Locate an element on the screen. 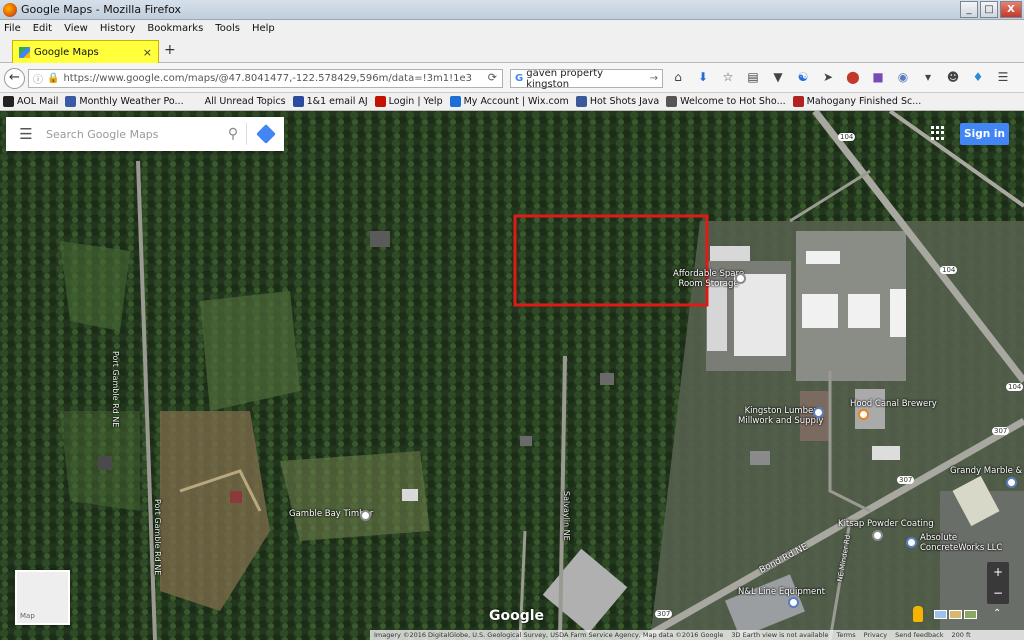 The image size is (1024, 640). home-icon: ⌂ is located at coordinates (678, 77).